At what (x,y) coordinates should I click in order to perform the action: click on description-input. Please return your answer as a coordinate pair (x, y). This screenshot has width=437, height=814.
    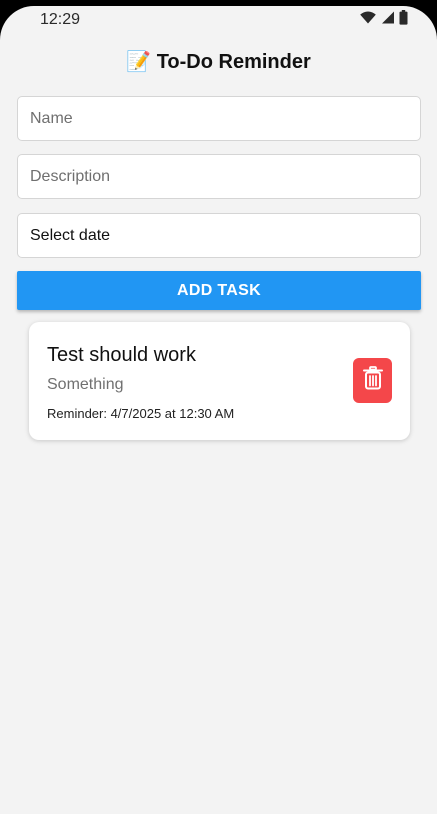
    Looking at the image, I should click on (219, 176).